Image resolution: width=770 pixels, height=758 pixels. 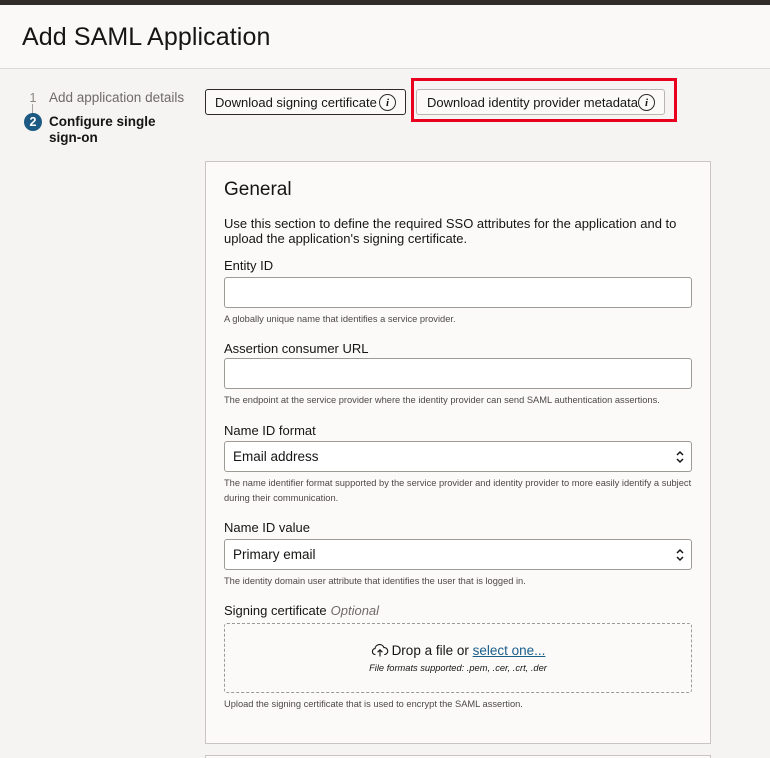 What do you see at coordinates (270, 430) in the screenshot?
I see `name-id-format-label: Name ID format` at bounding box center [270, 430].